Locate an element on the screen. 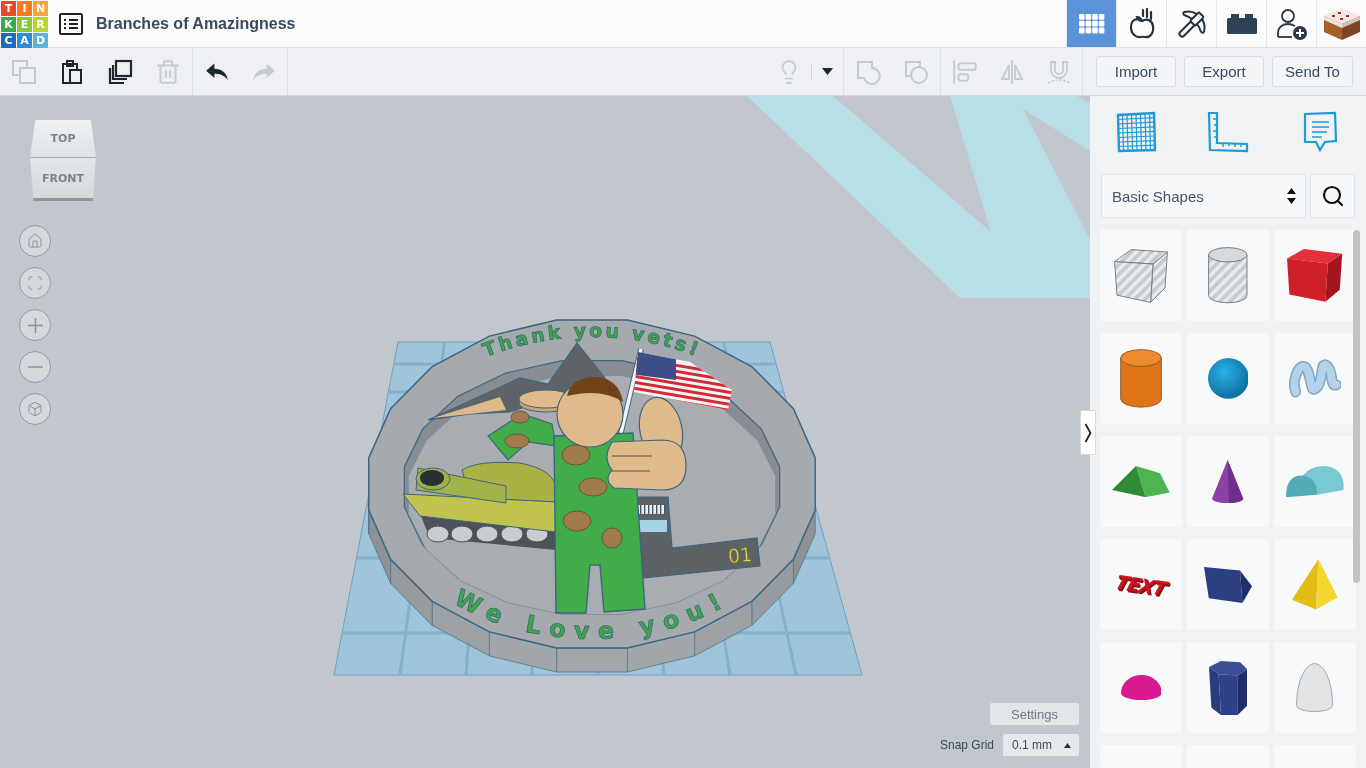  search-icon is located at coordinates (1332, 196).